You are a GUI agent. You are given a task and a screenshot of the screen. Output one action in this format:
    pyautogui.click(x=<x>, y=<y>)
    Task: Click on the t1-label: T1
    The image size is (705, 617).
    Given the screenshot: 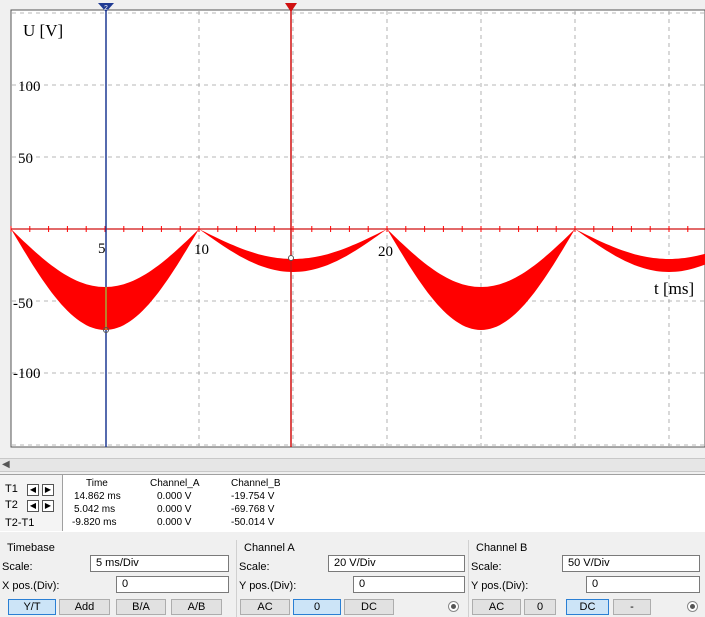 What is the action you would take?
    pyautogui.click(x=11, y=489)
    